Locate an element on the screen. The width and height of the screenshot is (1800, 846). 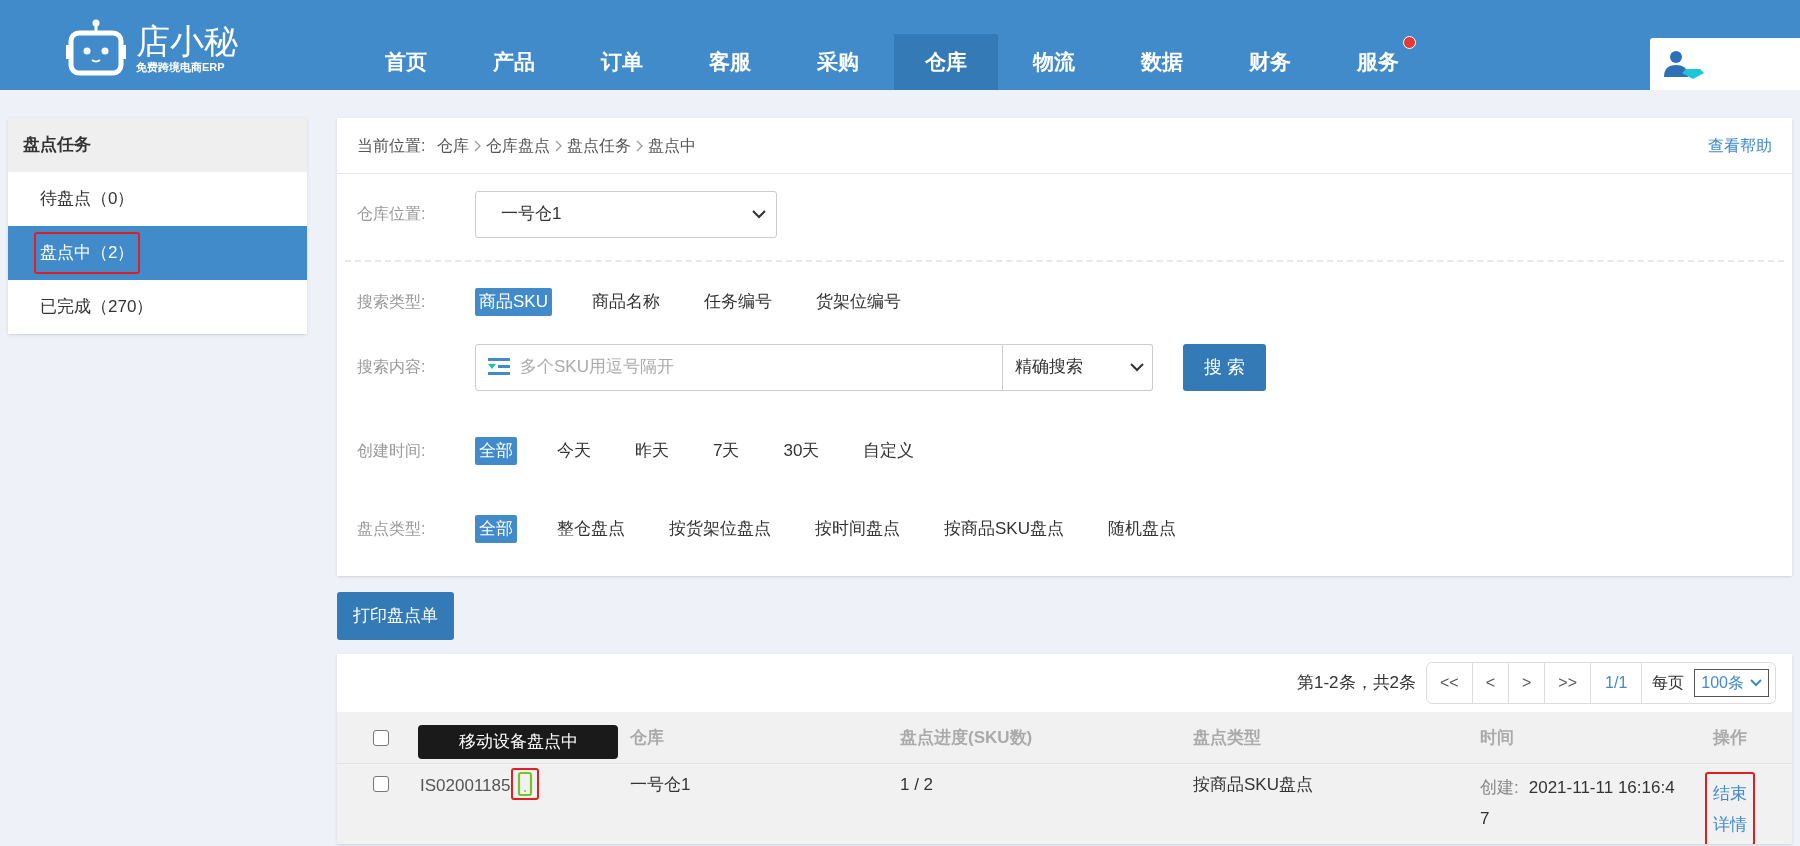
filter-option: 按商品SKU盘点 is located at coordinates (1004, 529).